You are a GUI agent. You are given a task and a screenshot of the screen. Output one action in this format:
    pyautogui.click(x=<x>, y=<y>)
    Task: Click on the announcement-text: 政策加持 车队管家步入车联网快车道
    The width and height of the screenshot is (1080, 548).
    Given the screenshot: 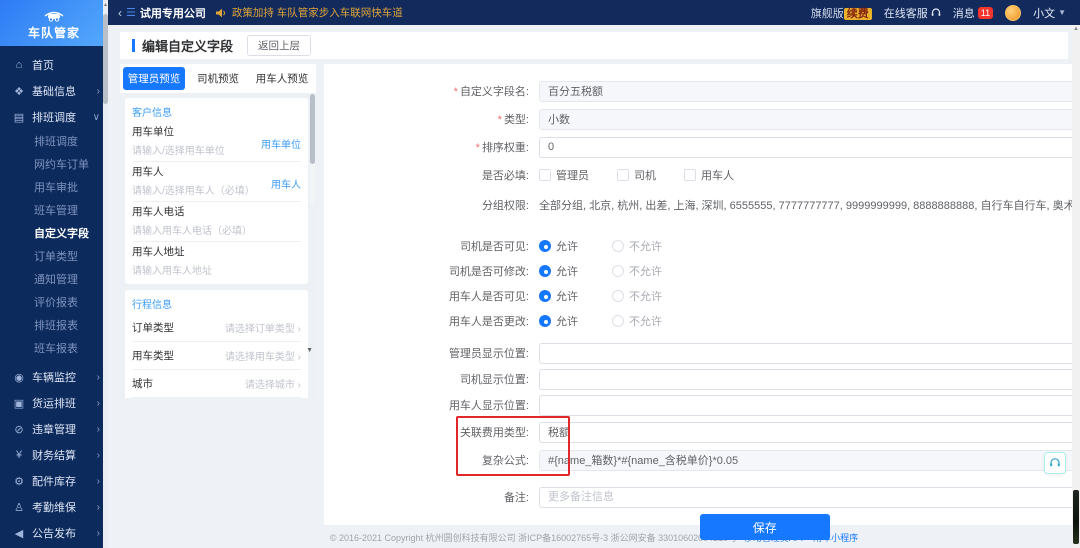 What is the action you would take?
    pyautogui.click(x=317, y=12)
    